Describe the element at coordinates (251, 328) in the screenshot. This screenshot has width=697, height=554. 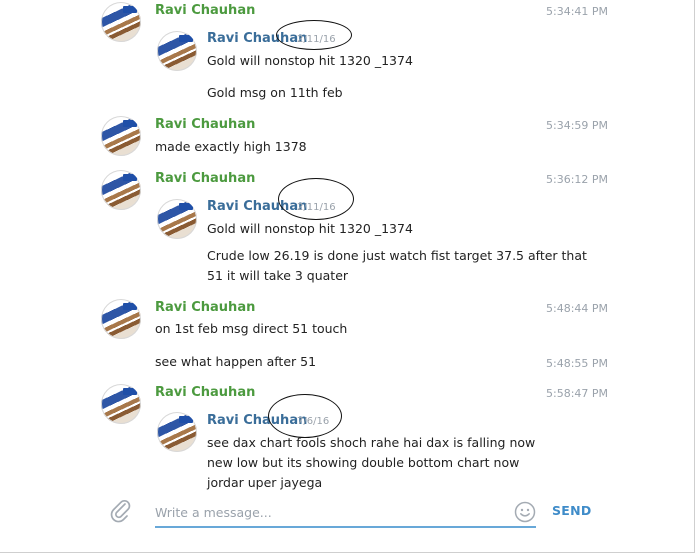
I see `message-text: on 1st feb msg direct 51 touch` at that location.